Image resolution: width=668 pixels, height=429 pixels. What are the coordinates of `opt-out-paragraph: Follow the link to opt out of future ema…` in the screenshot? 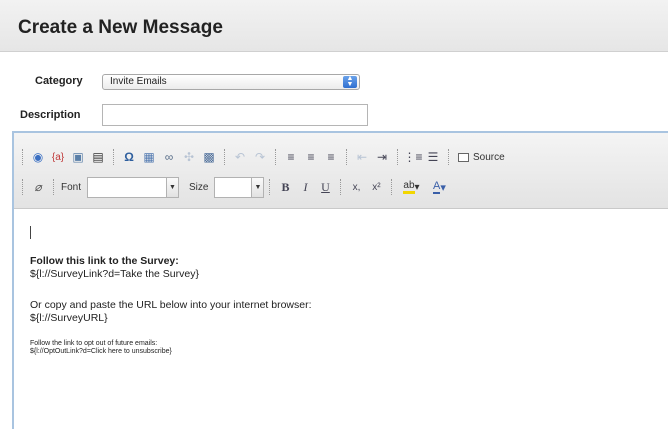 It's located at (101, 348).